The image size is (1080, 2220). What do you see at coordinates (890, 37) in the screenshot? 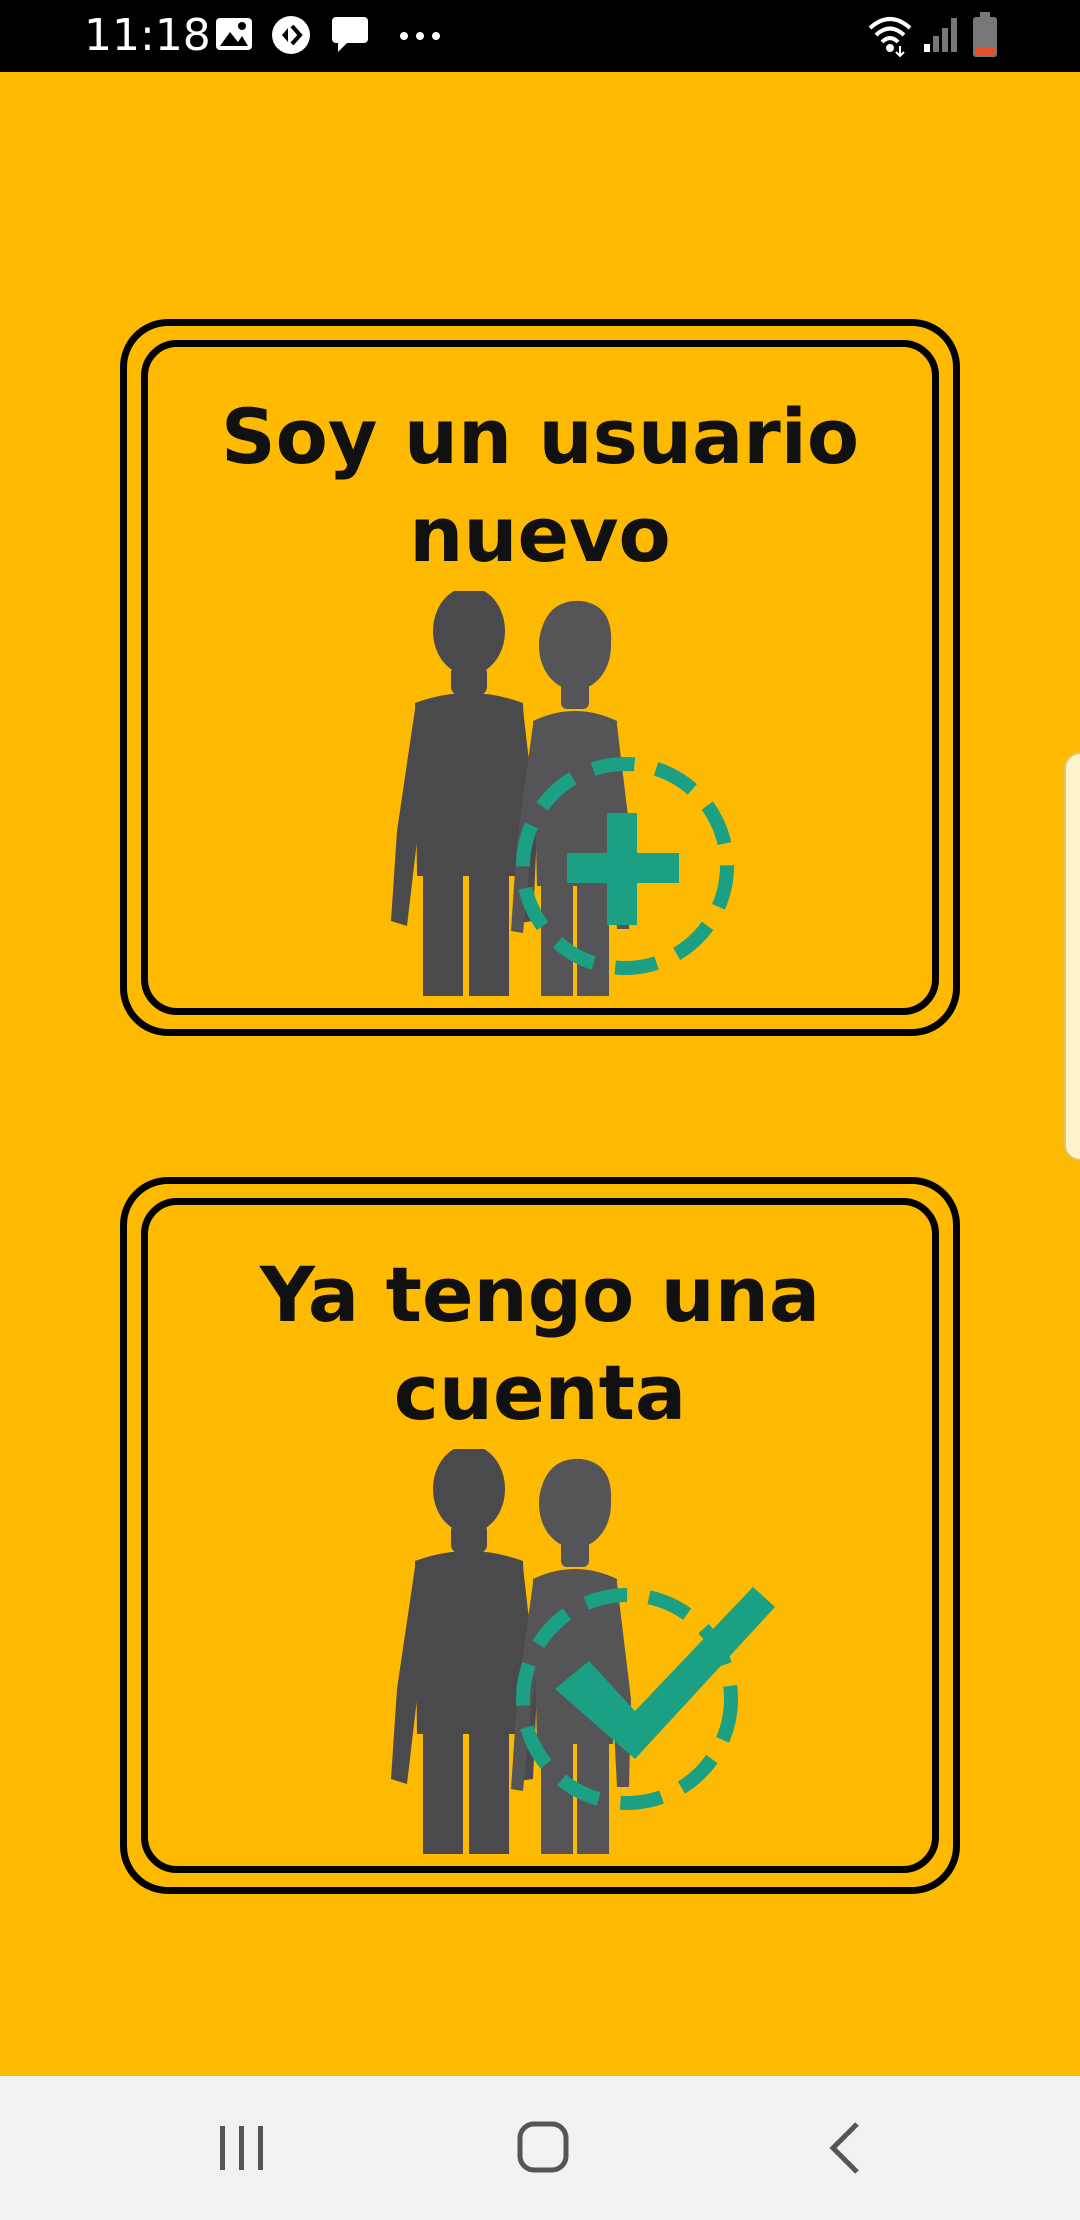
I see `wifi-icon` at bounding box center [890, 37].